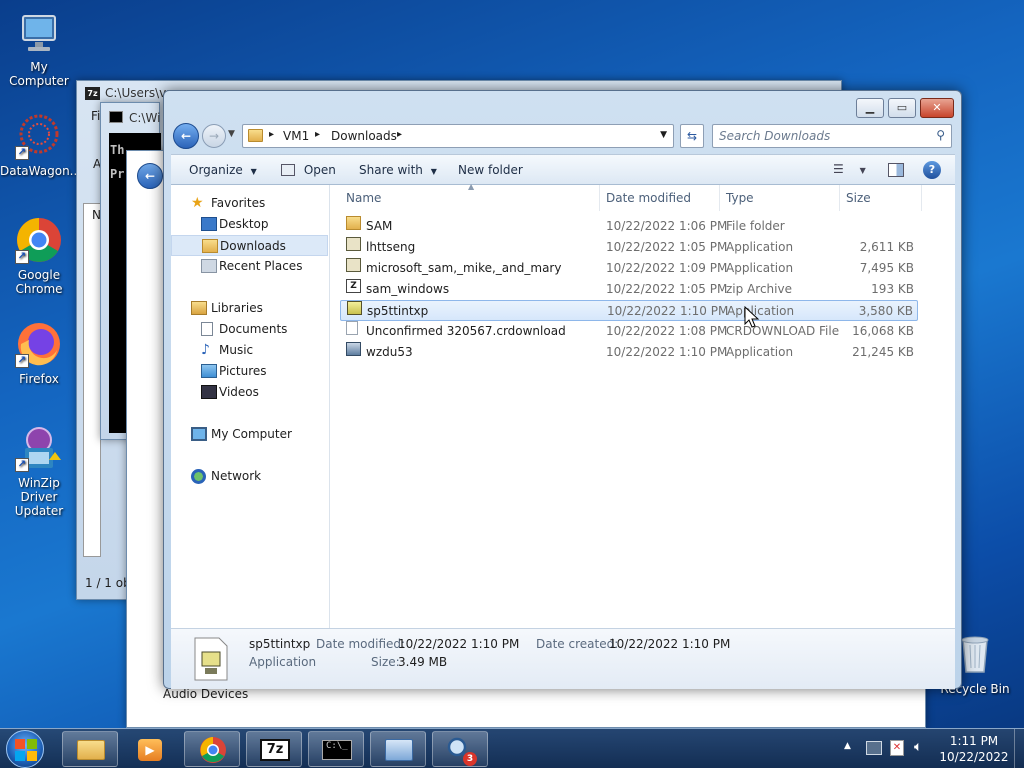  I want to click on breadcrumb-vm1: VM1, so click(296, 136).